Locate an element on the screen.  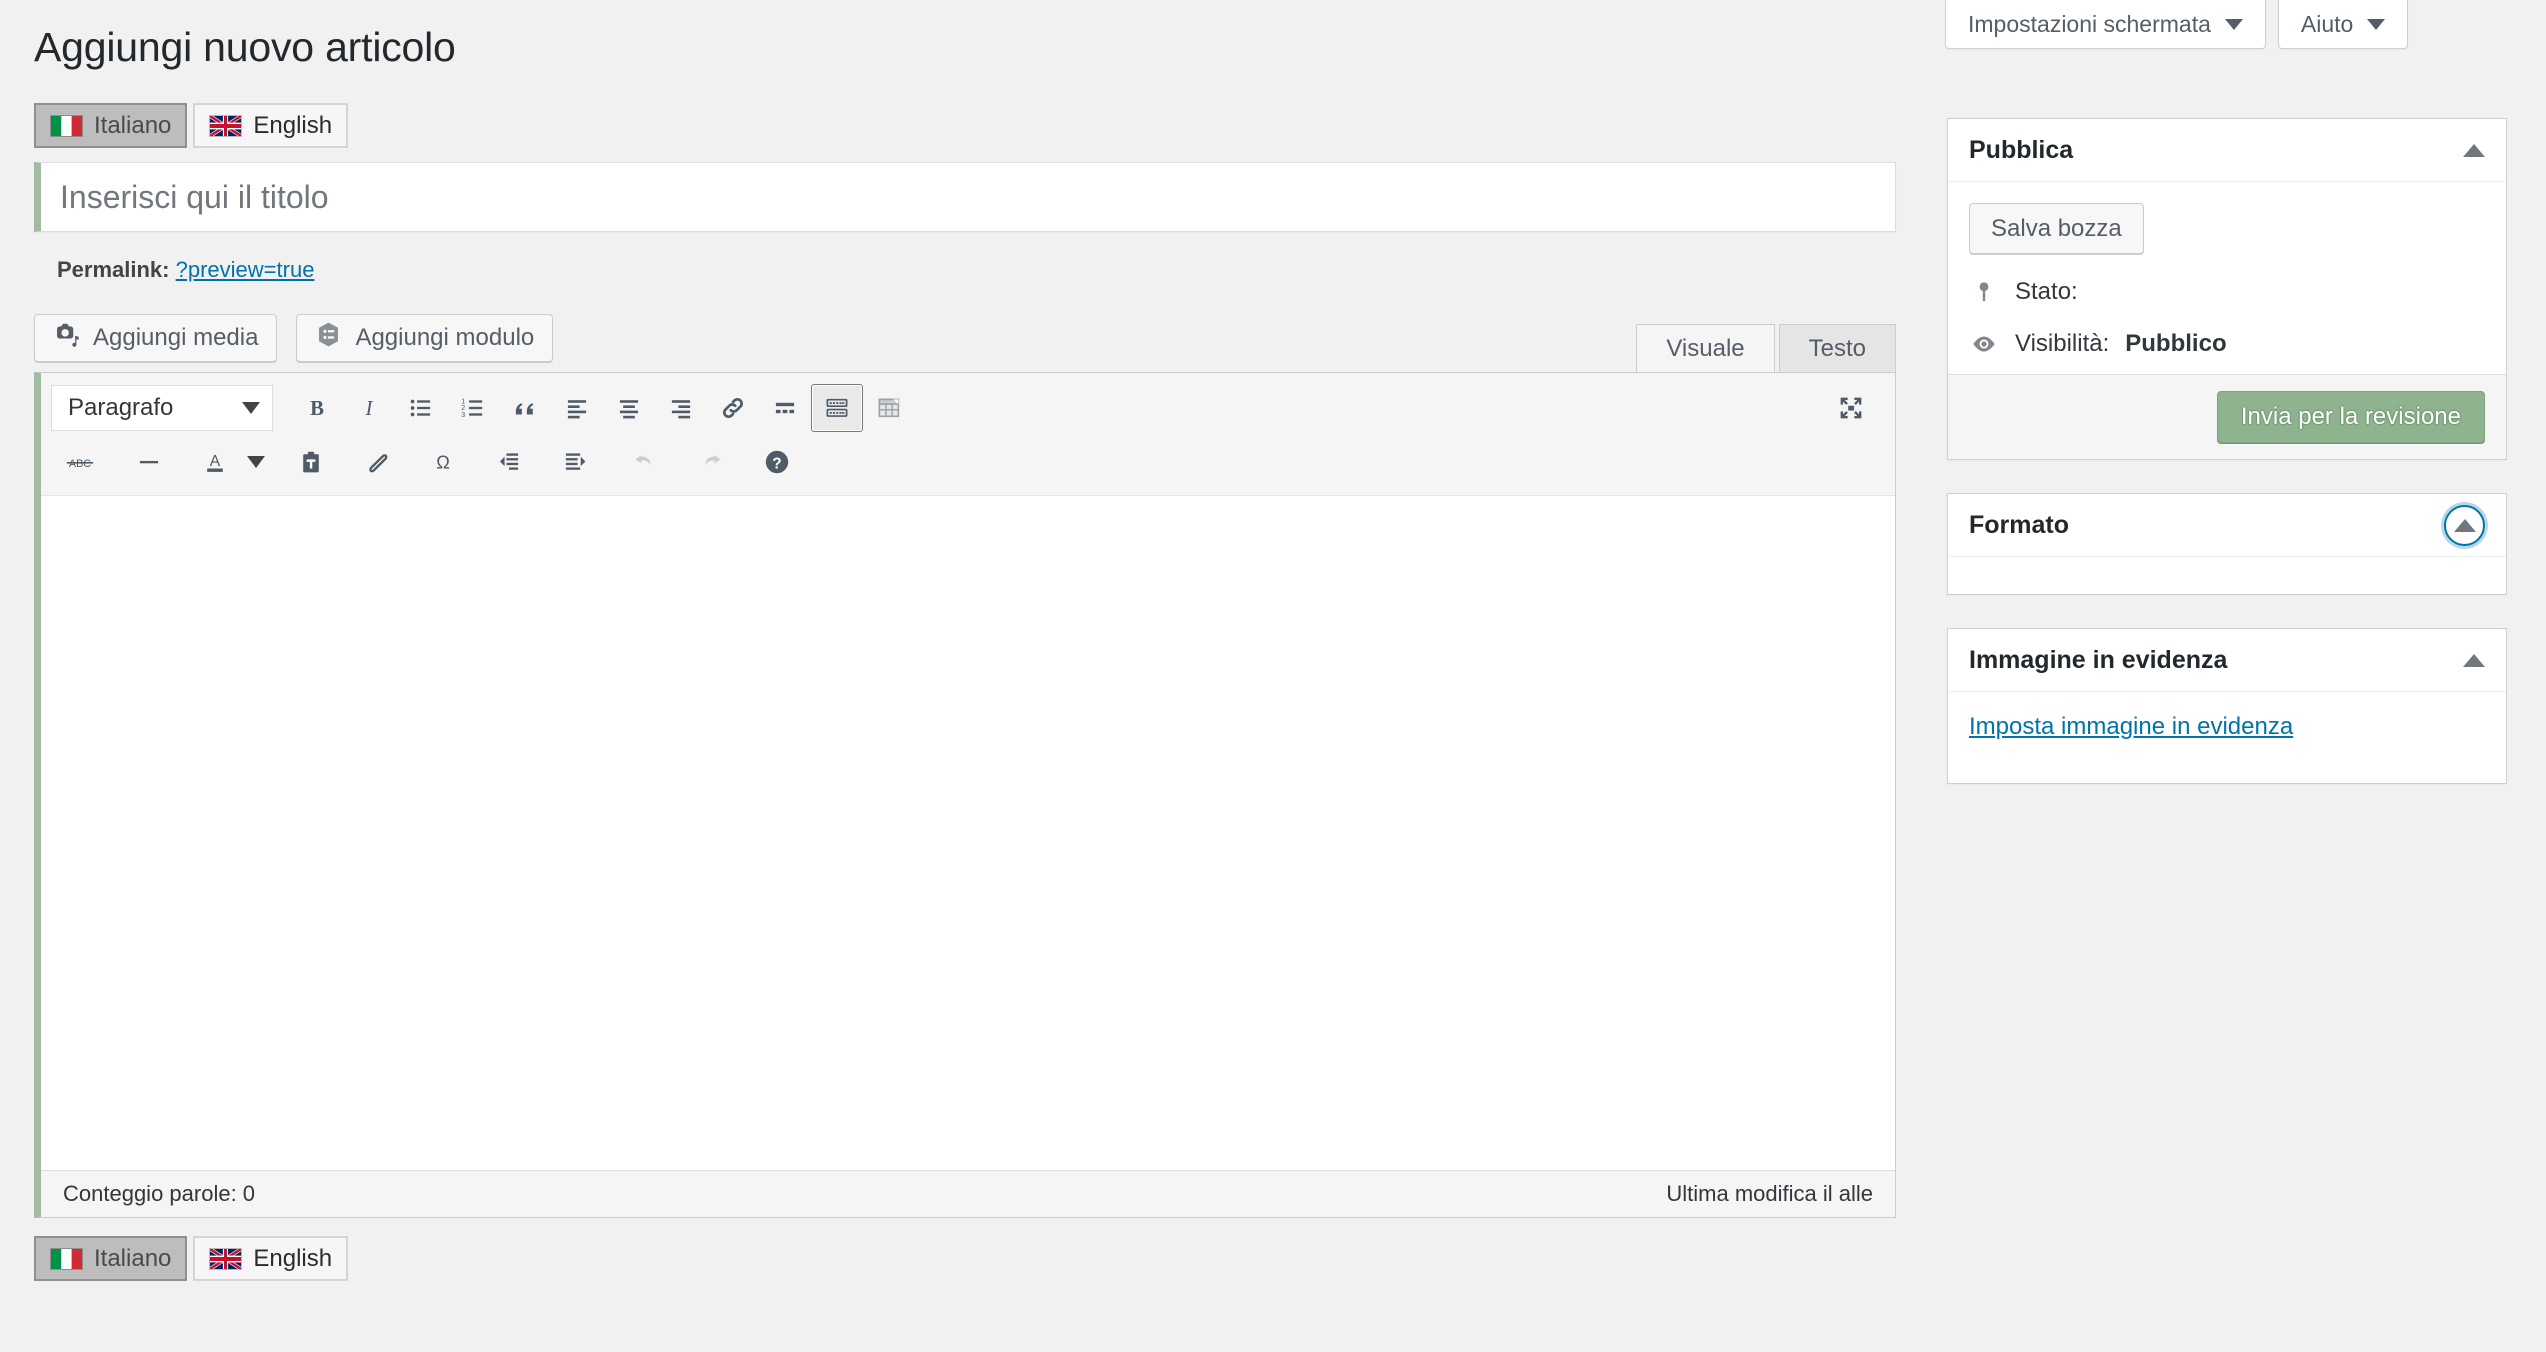
svg-text: A is located at coordinates (215, 461).